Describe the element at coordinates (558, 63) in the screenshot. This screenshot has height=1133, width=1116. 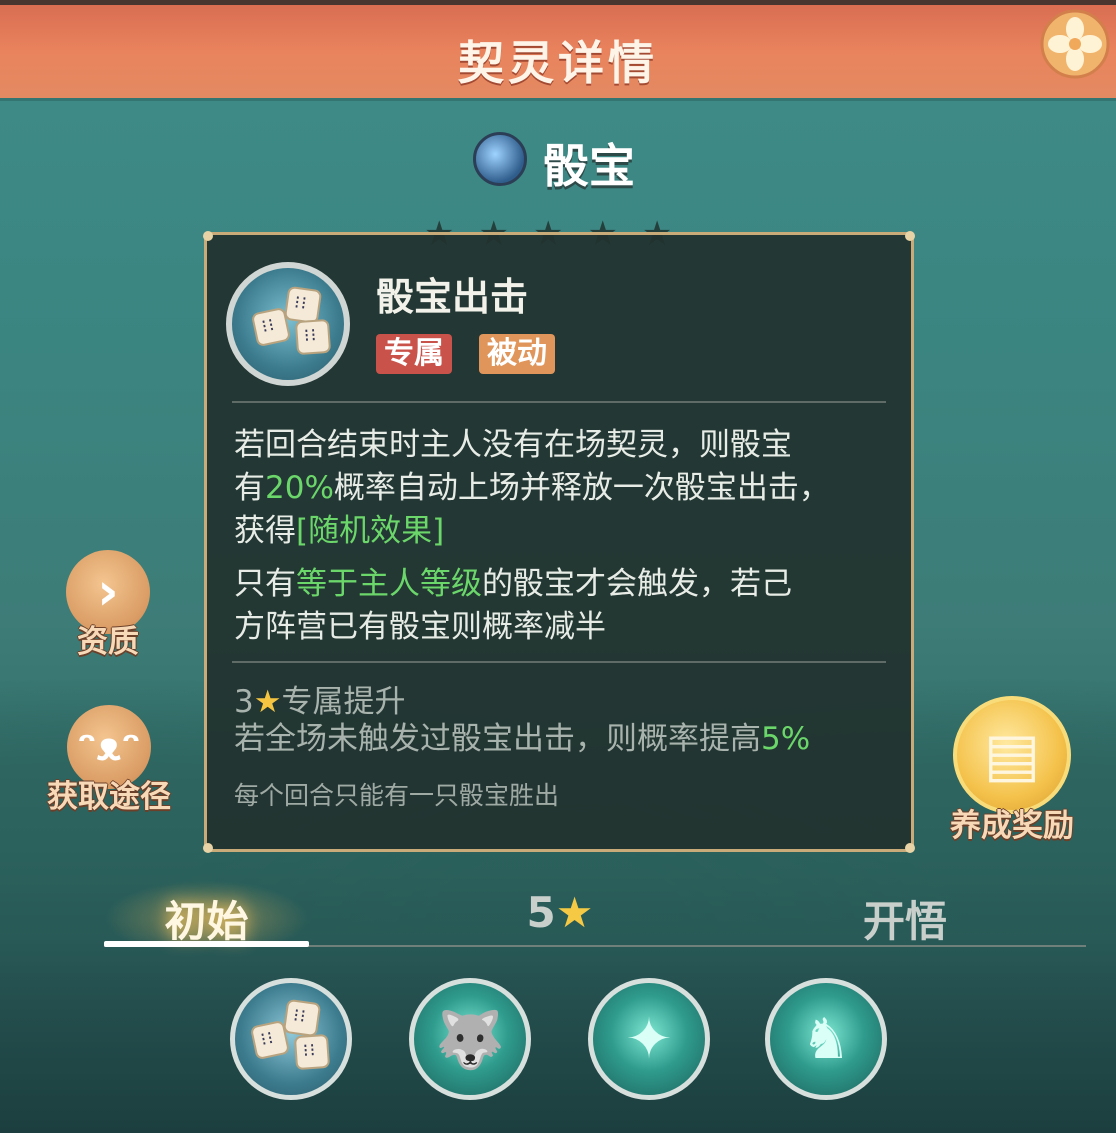
I see `page-title: 契灵详情` at that location.